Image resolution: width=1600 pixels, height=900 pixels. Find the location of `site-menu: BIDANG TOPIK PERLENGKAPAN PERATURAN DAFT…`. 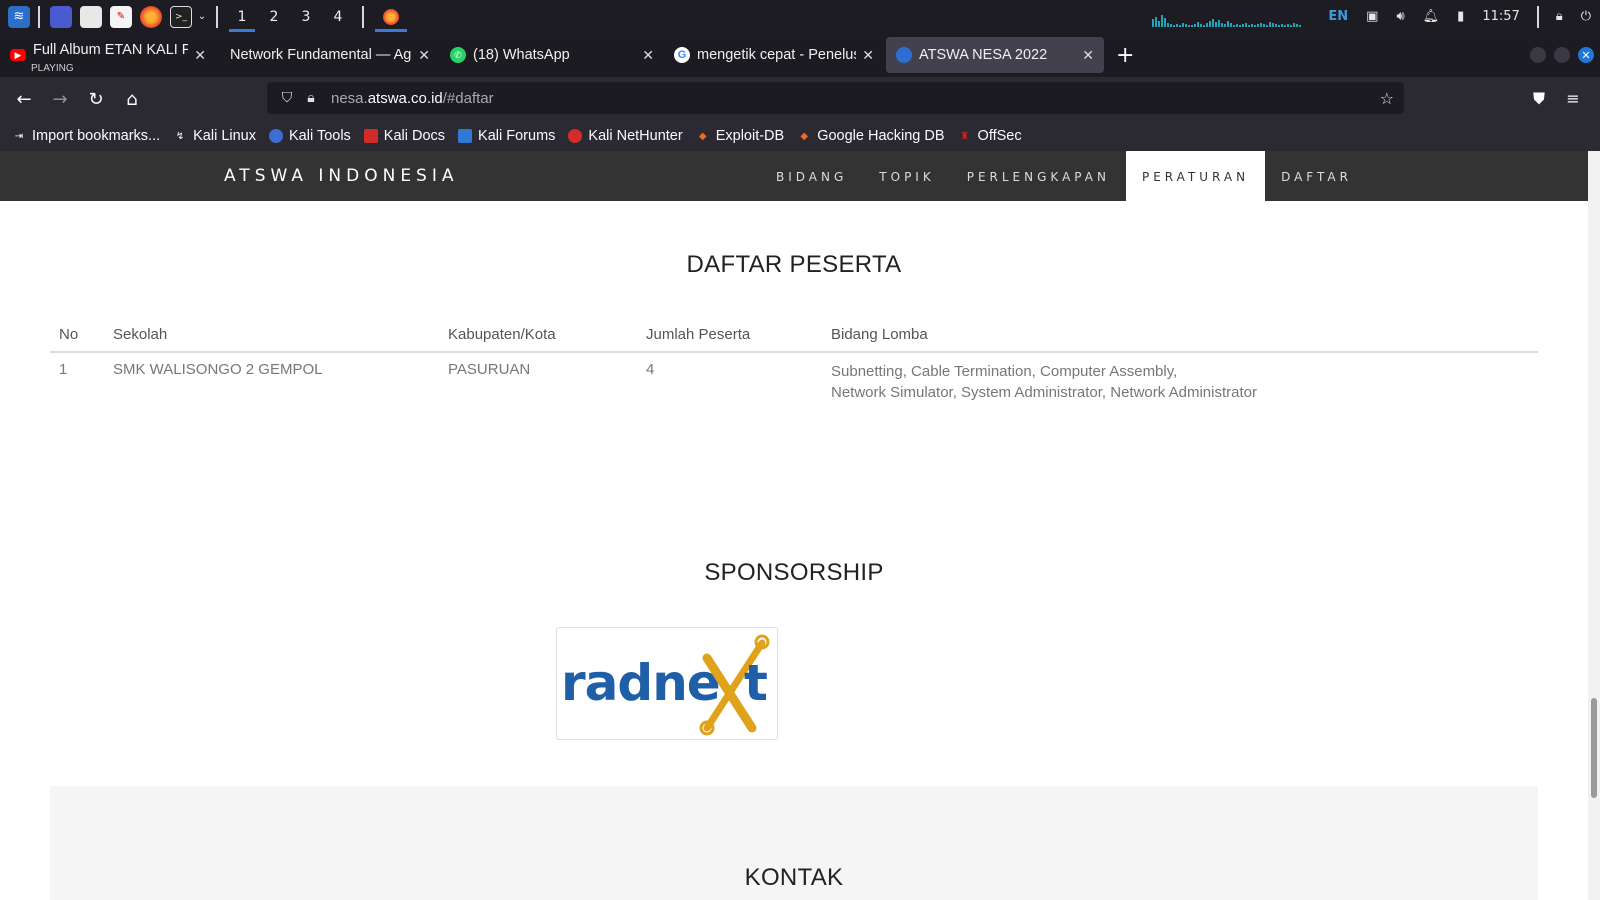

site-menu: BIDANG TOPIK PERLENGKAPAN PERATURAN DAFT… is located at coordinates (1174, 176).